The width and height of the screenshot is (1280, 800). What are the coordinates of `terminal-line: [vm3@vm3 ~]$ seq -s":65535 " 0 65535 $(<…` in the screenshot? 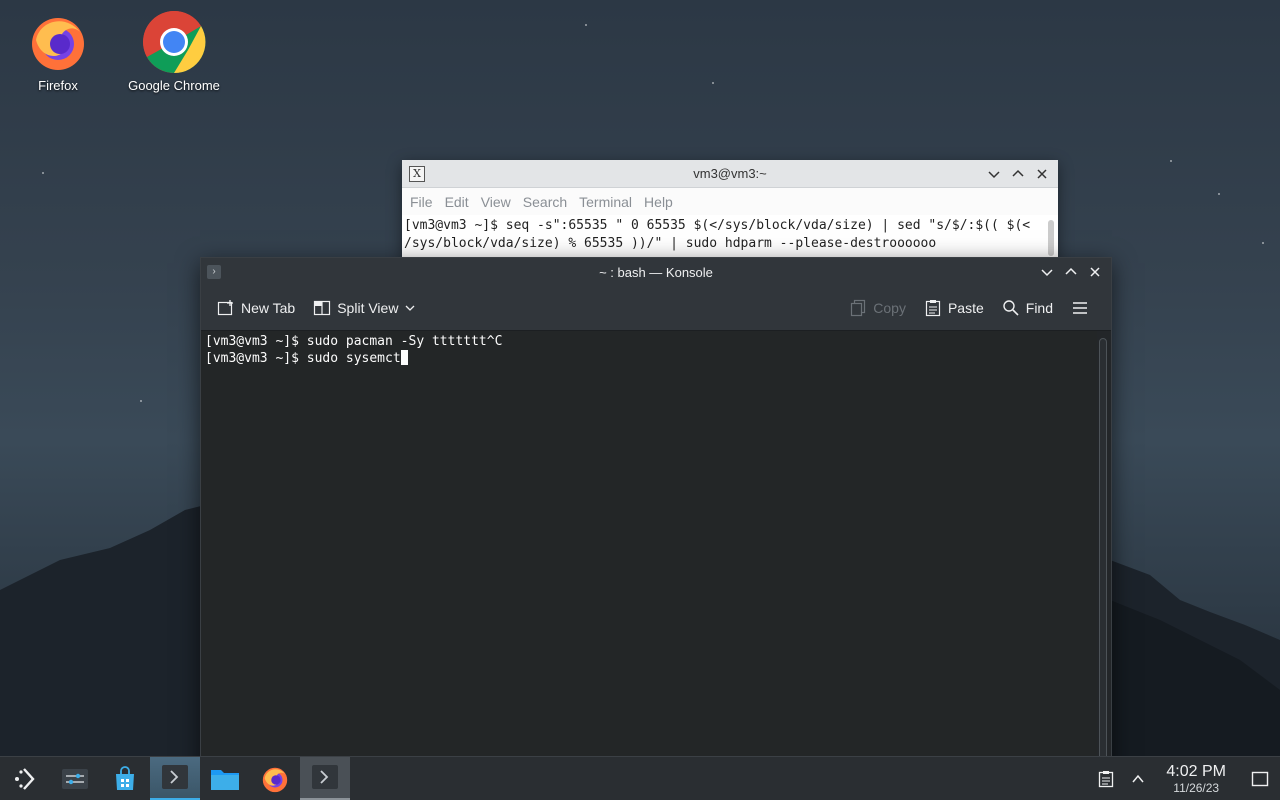 It's located at (717, 225).